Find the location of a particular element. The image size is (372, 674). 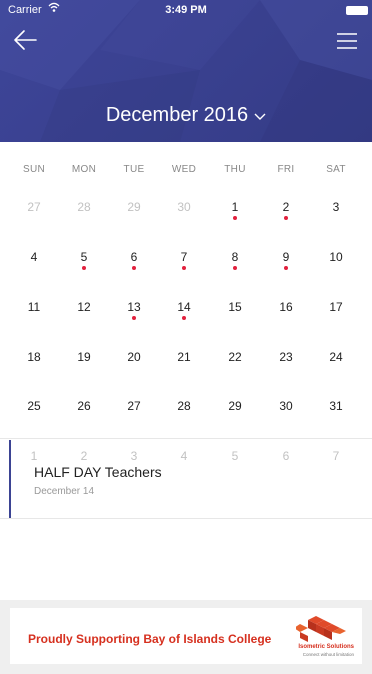

calendar-day: 9 is located at coordinates (286, 257).